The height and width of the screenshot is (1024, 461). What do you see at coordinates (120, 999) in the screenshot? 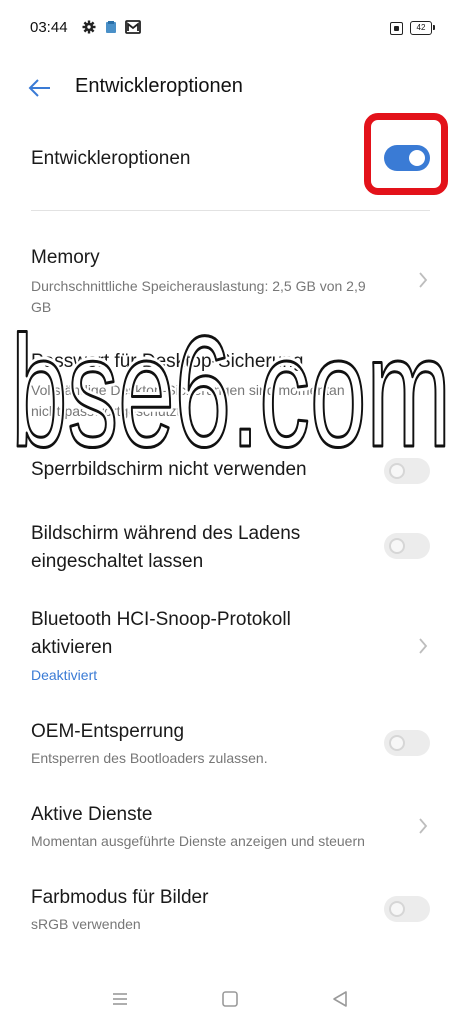
I see `menu-icon` at bounding box center [120, 999].